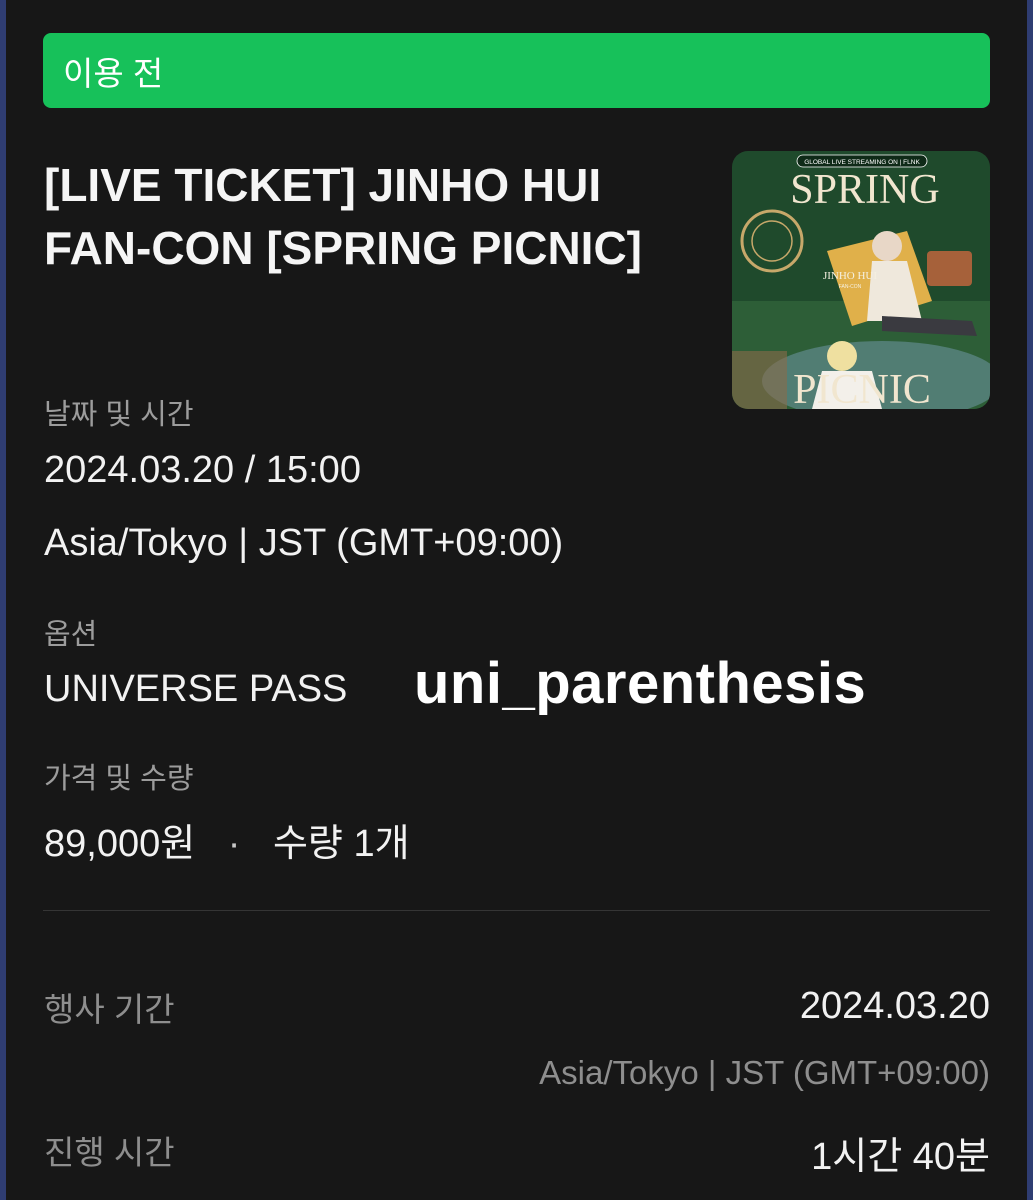 The image size is (1033, 1200). Describe the element at coordinates (894, 1006) in the screenshot. I see `event-period-value: 2024.03.20` at that location.